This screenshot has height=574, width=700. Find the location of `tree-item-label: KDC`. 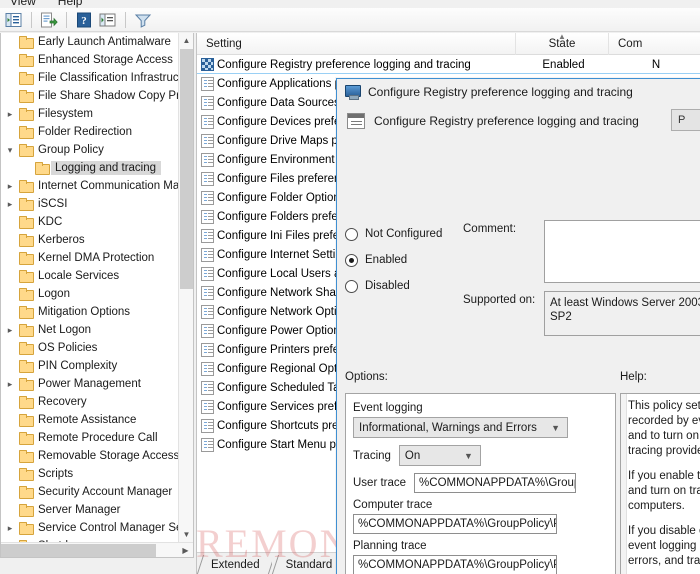

tree-item-label: KDC is located at coordinates (50, 222).